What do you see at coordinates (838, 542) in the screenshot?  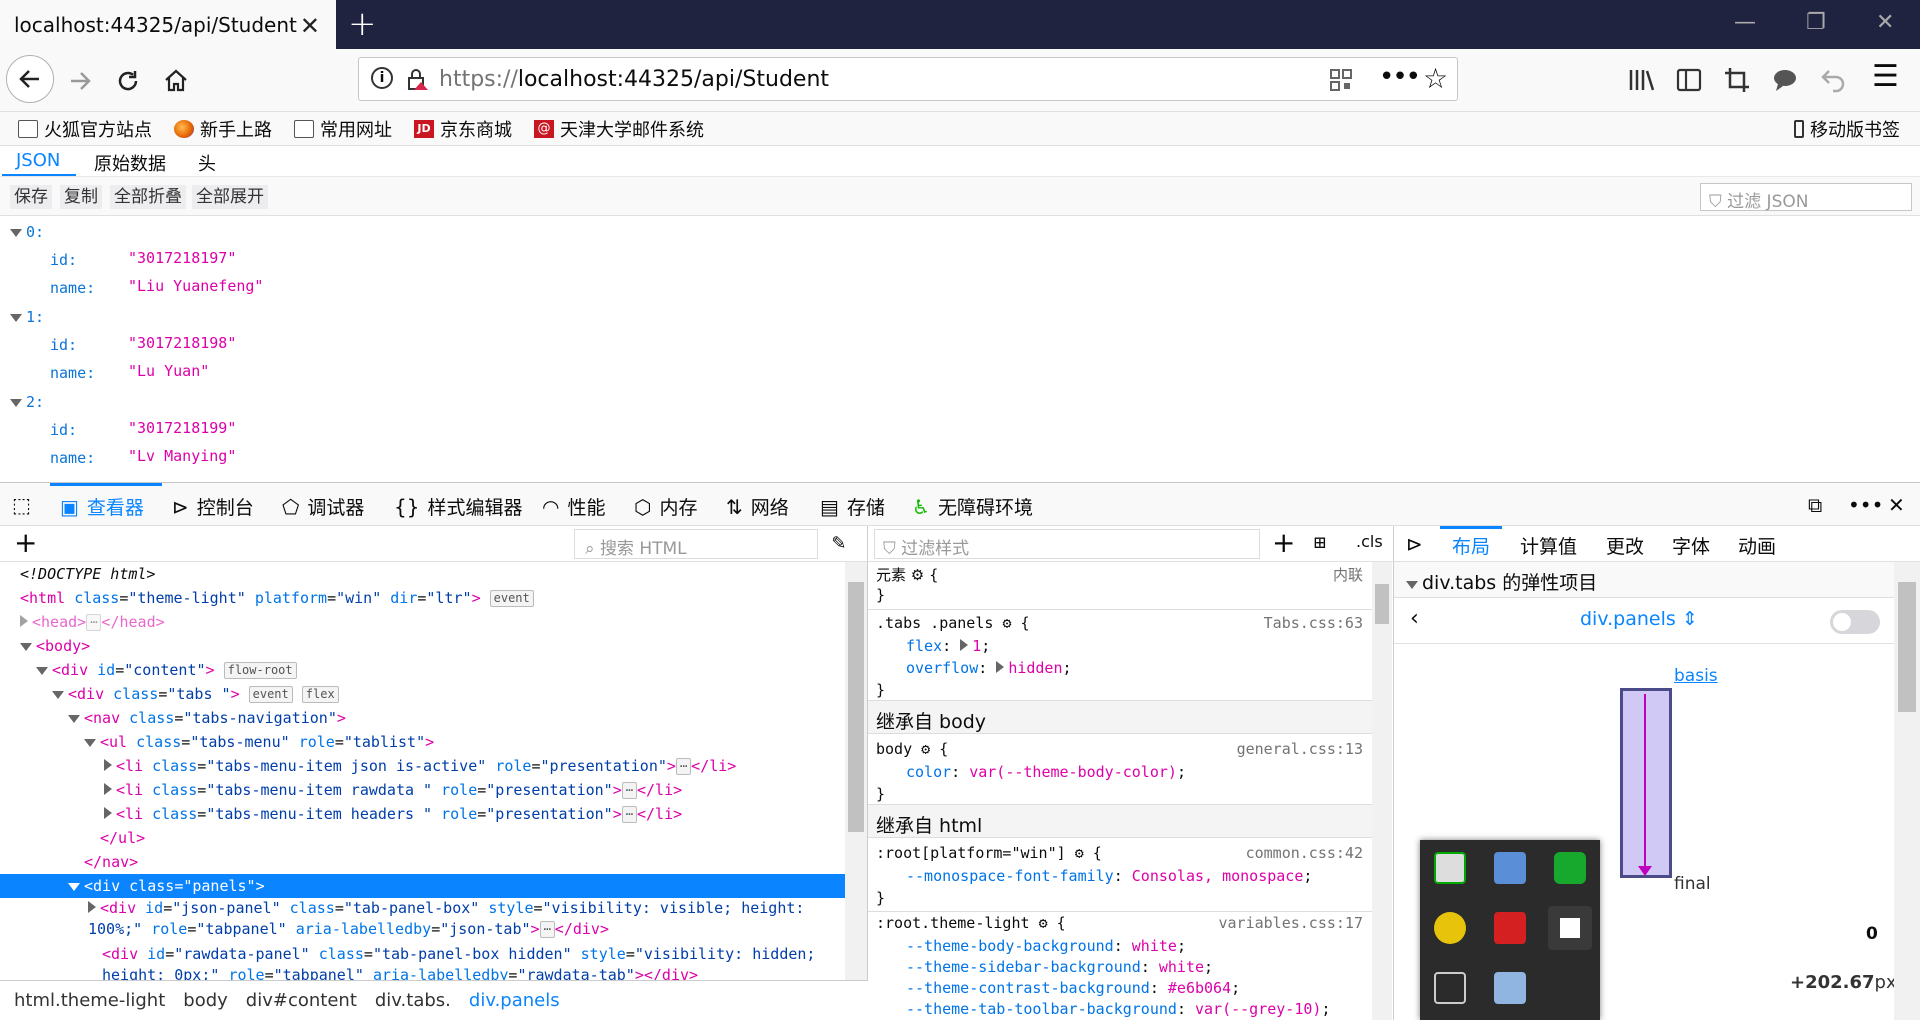 I see `eyedropper-icon: ✎` at bounding box center [838, 542].